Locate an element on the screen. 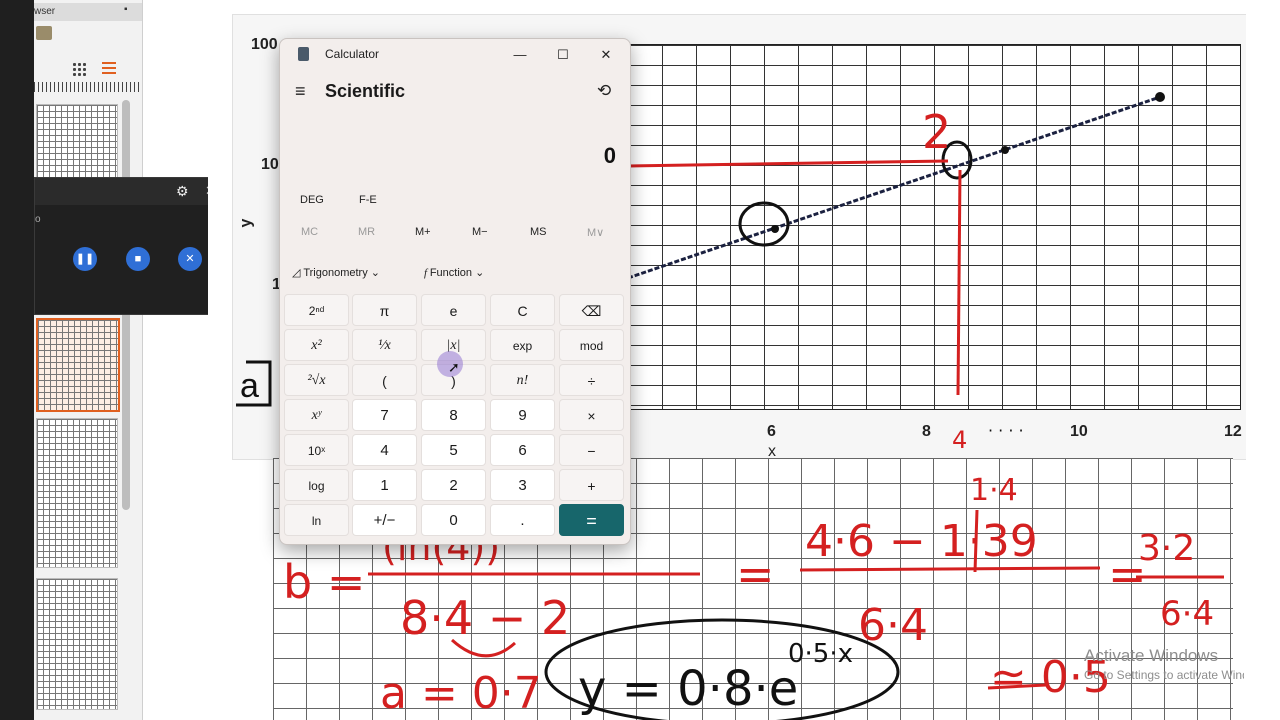  watermark-title: Activate Windows is located at coordinates (1151, 655).